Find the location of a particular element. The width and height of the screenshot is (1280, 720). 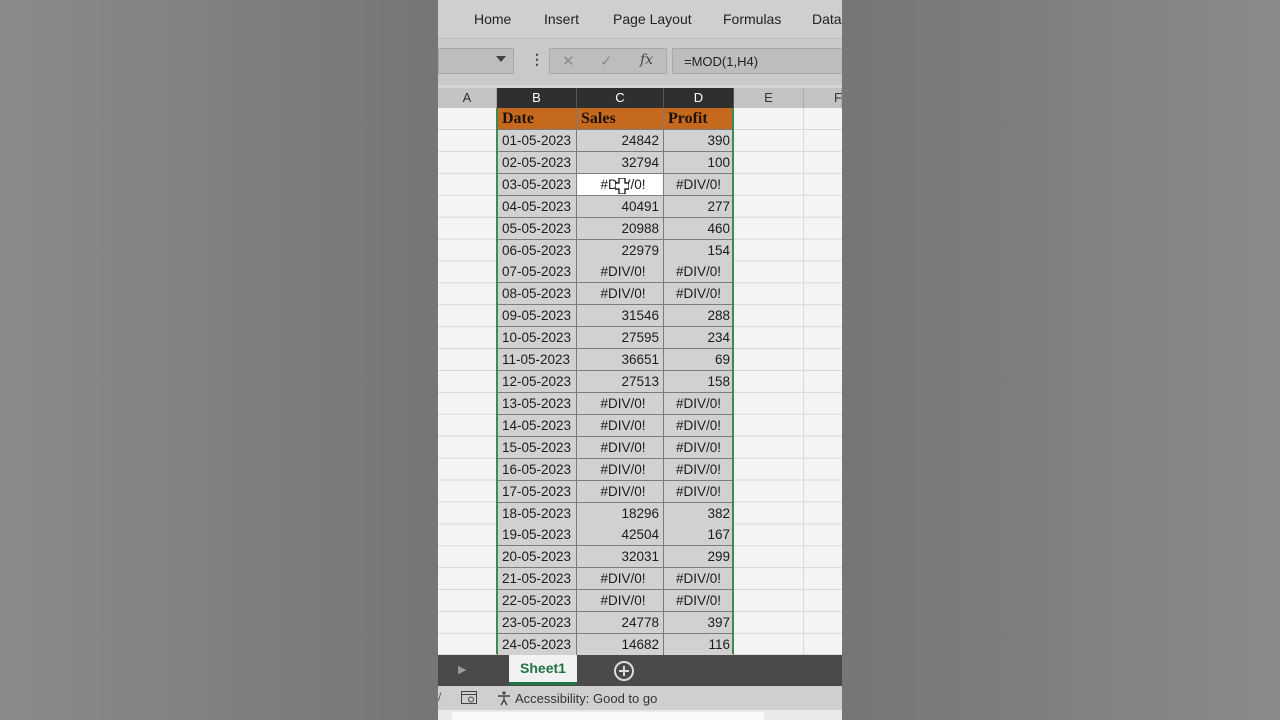

macro-record-icon is located at coordinates (469, 697).